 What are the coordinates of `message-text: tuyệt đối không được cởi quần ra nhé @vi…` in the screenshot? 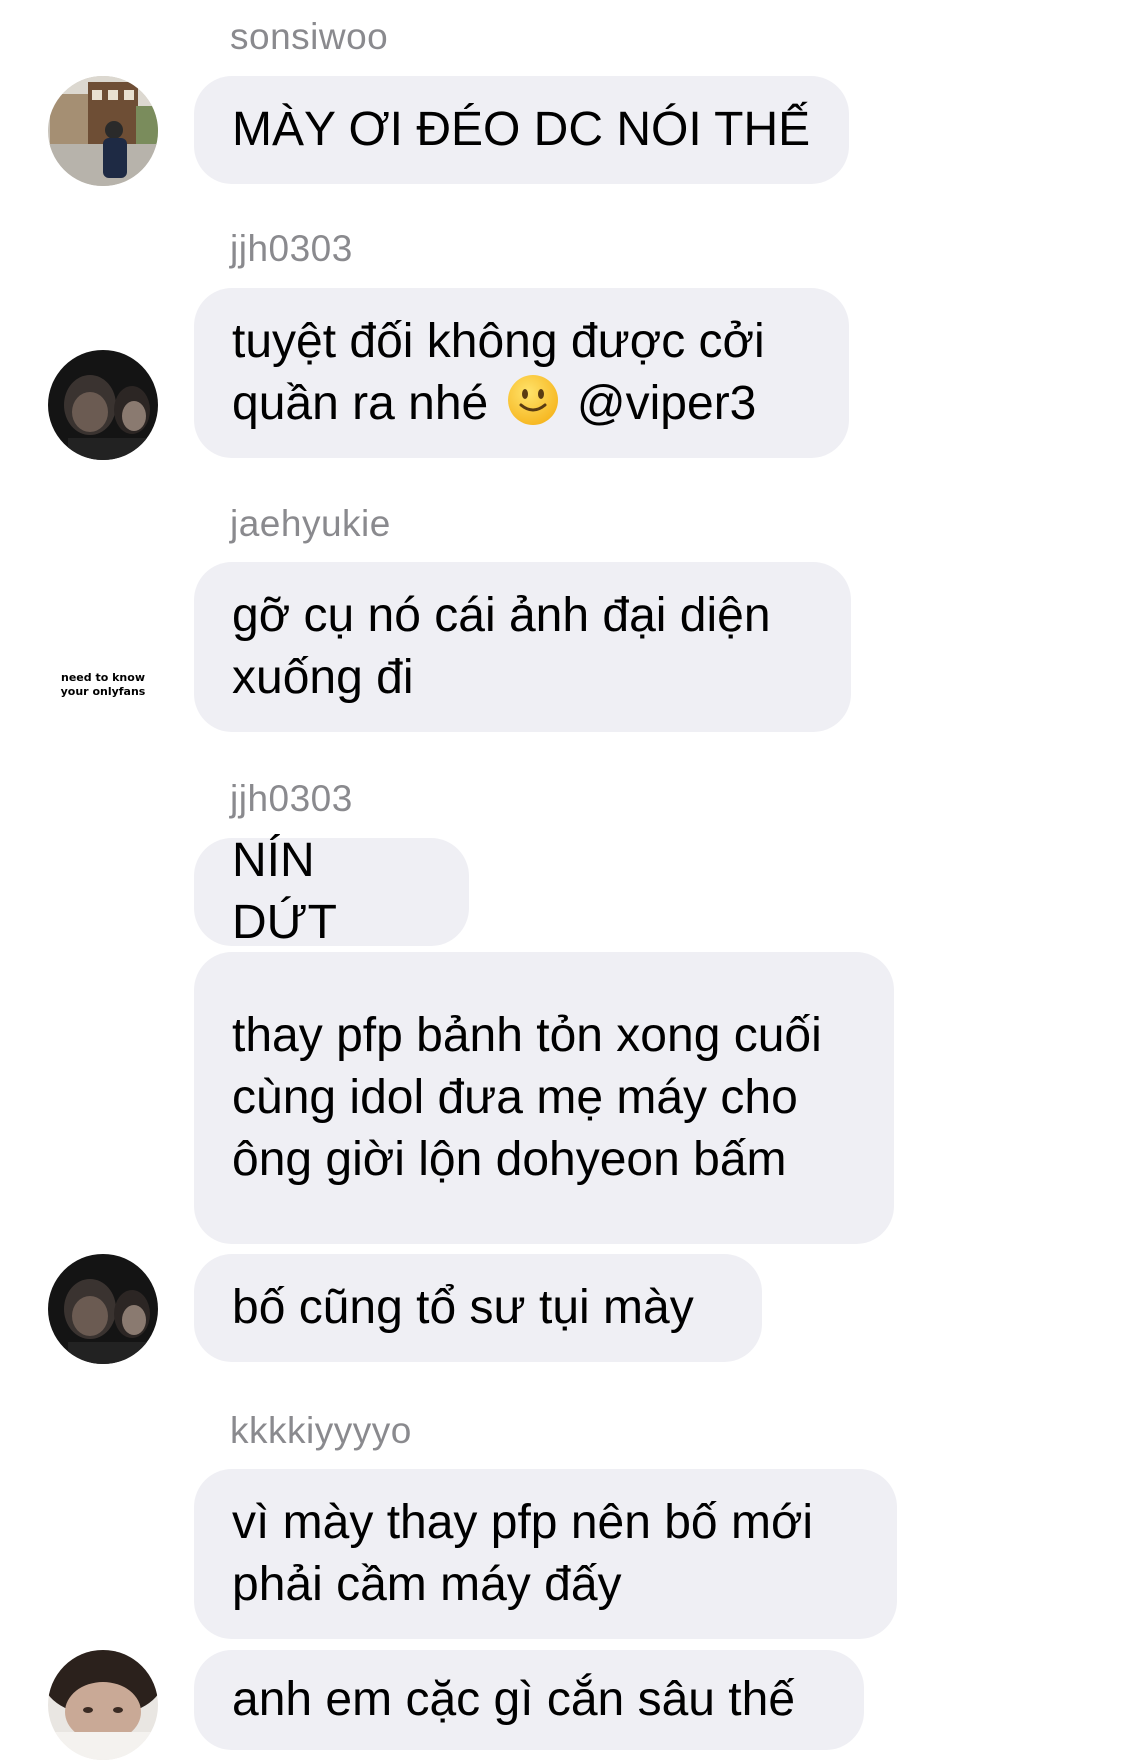 It's located at (521, 373).